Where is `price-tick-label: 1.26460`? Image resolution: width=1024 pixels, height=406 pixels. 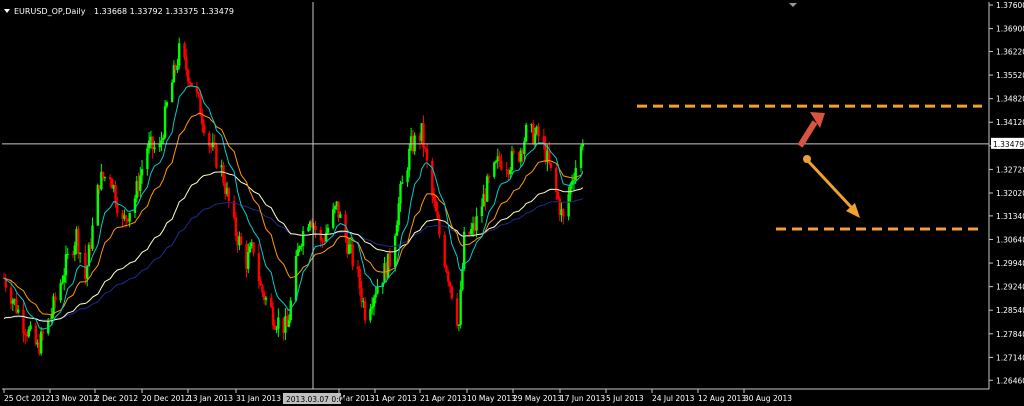 price-tick-label: 1.26460 is located at coordinates (1010, 380).